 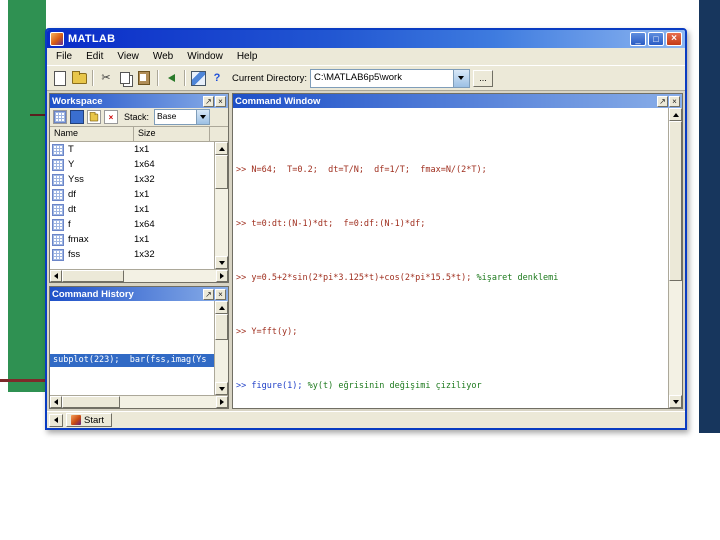 What do you see at coordinates (247, 56) in the screenshot?
I see `menu-item: Help` at bounding box center [247, 56].